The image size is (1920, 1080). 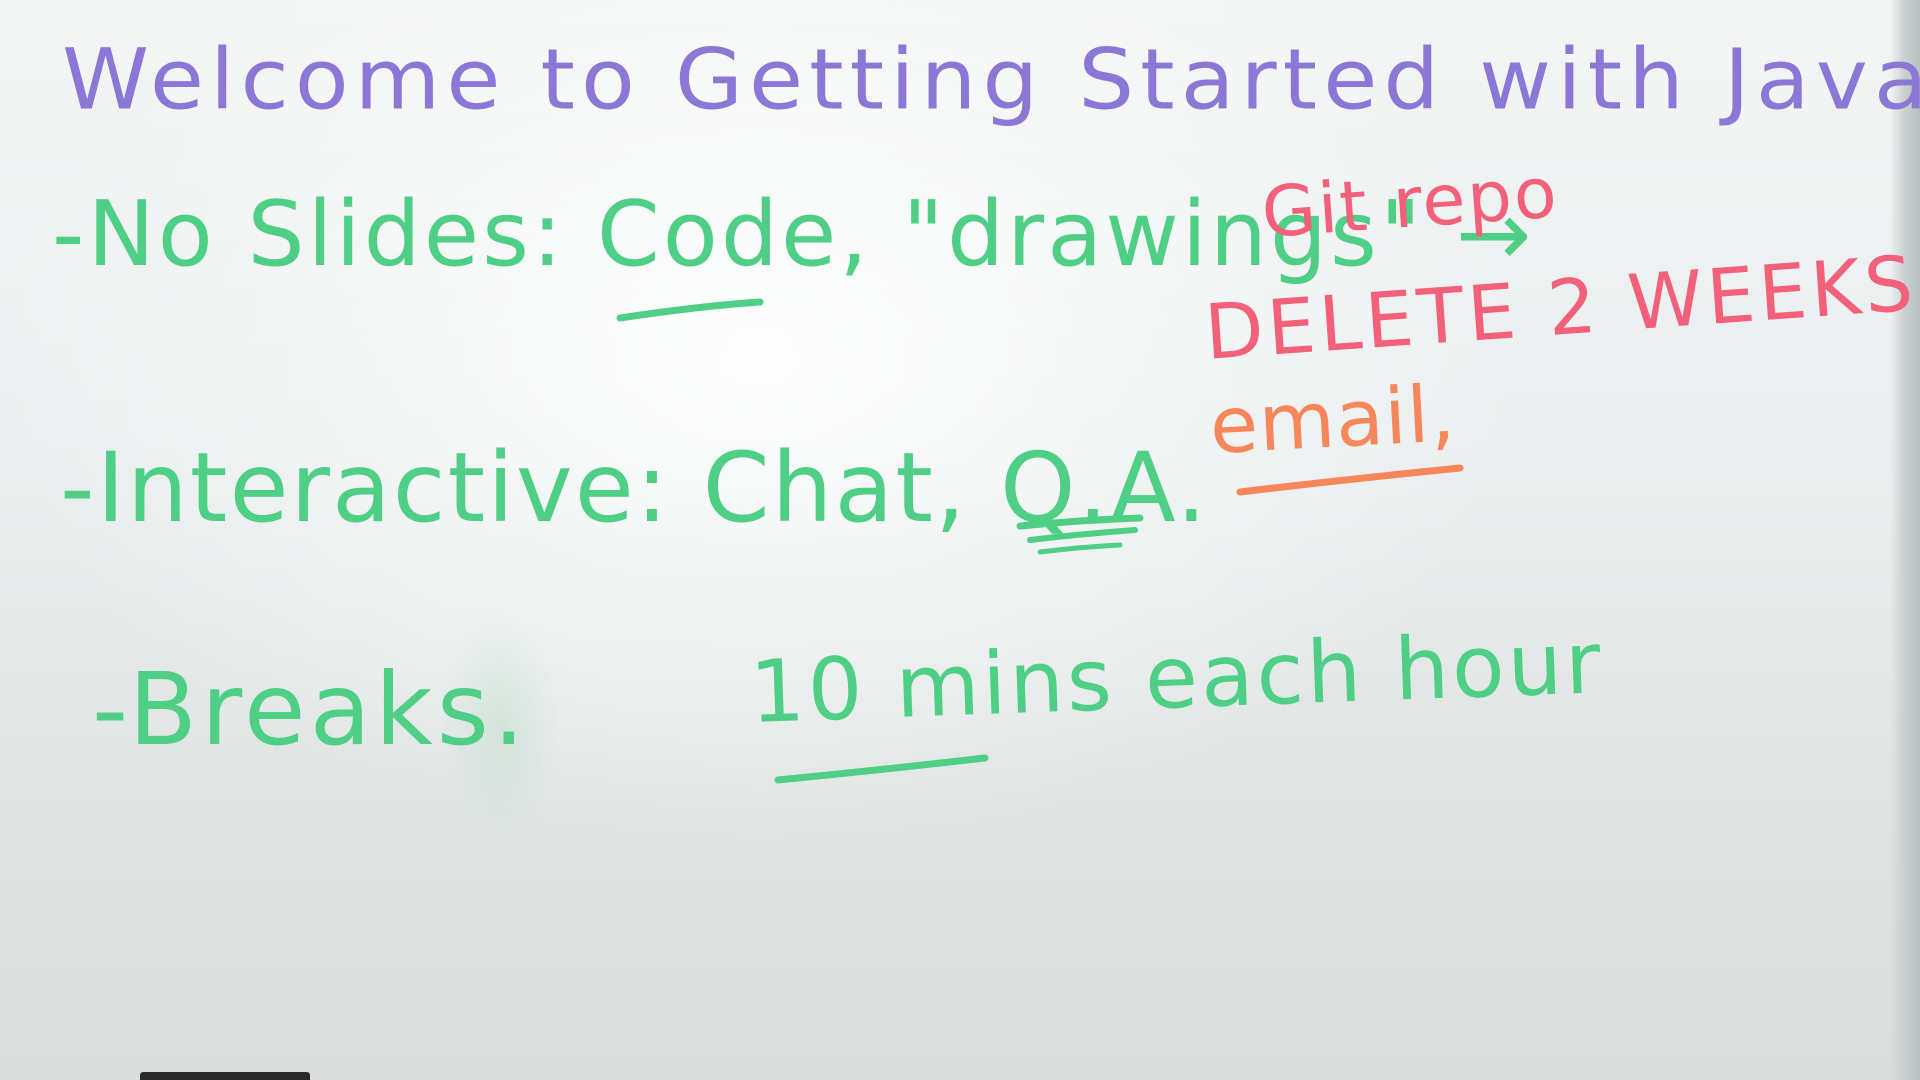 What do you see at coordinates (690, 310) in the screenshot?
I see `code-underline` at bounding box center [690, 310].